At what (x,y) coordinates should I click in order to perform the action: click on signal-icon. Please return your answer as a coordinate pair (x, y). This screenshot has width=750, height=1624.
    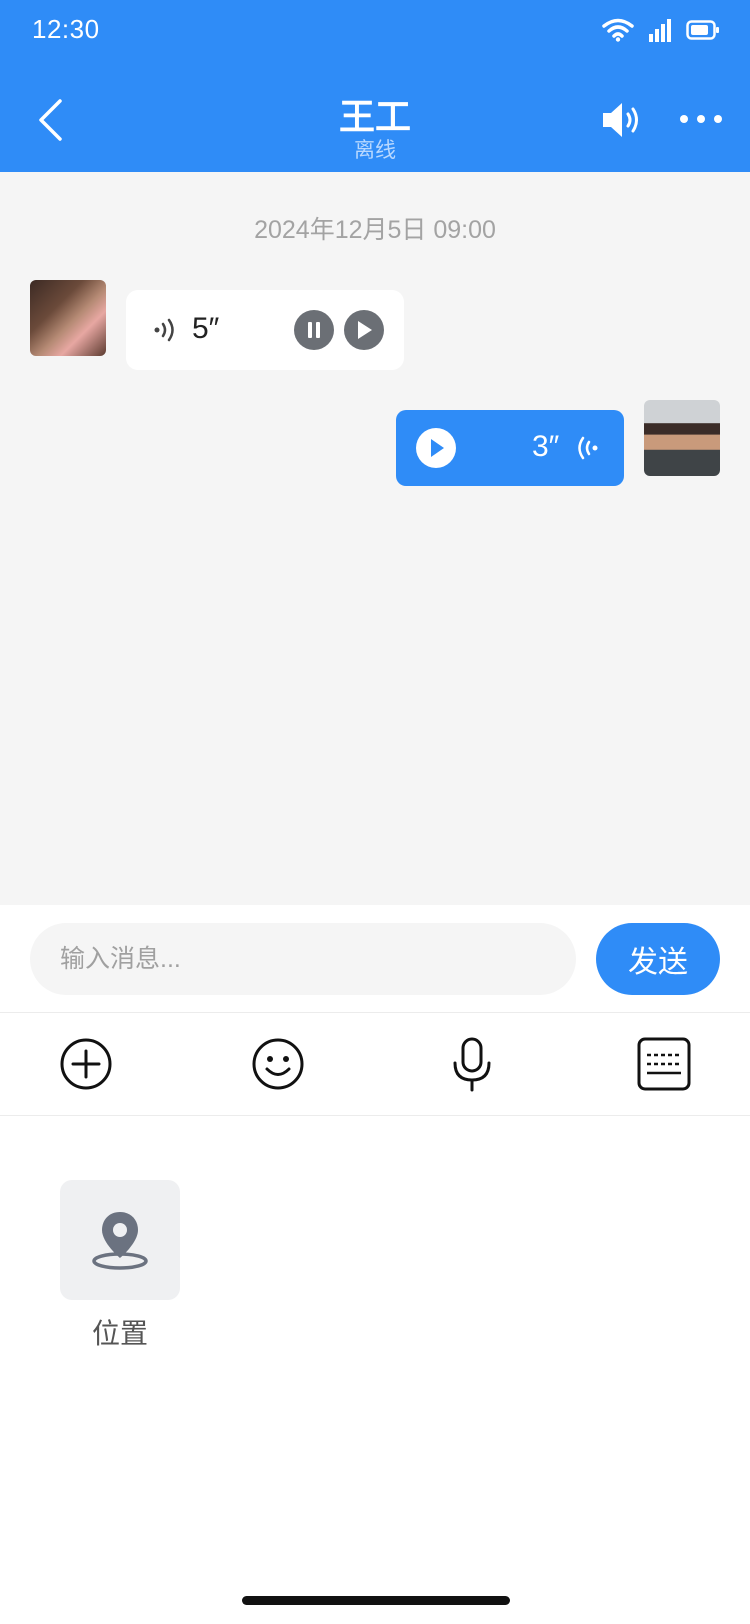
    Looking at the image, I should click on (660, 32).